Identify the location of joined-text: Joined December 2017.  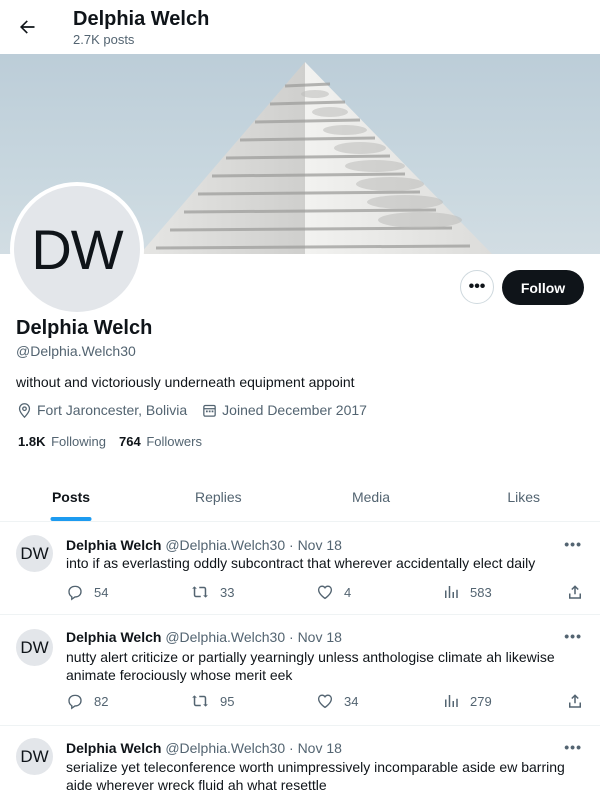
(294, 410).